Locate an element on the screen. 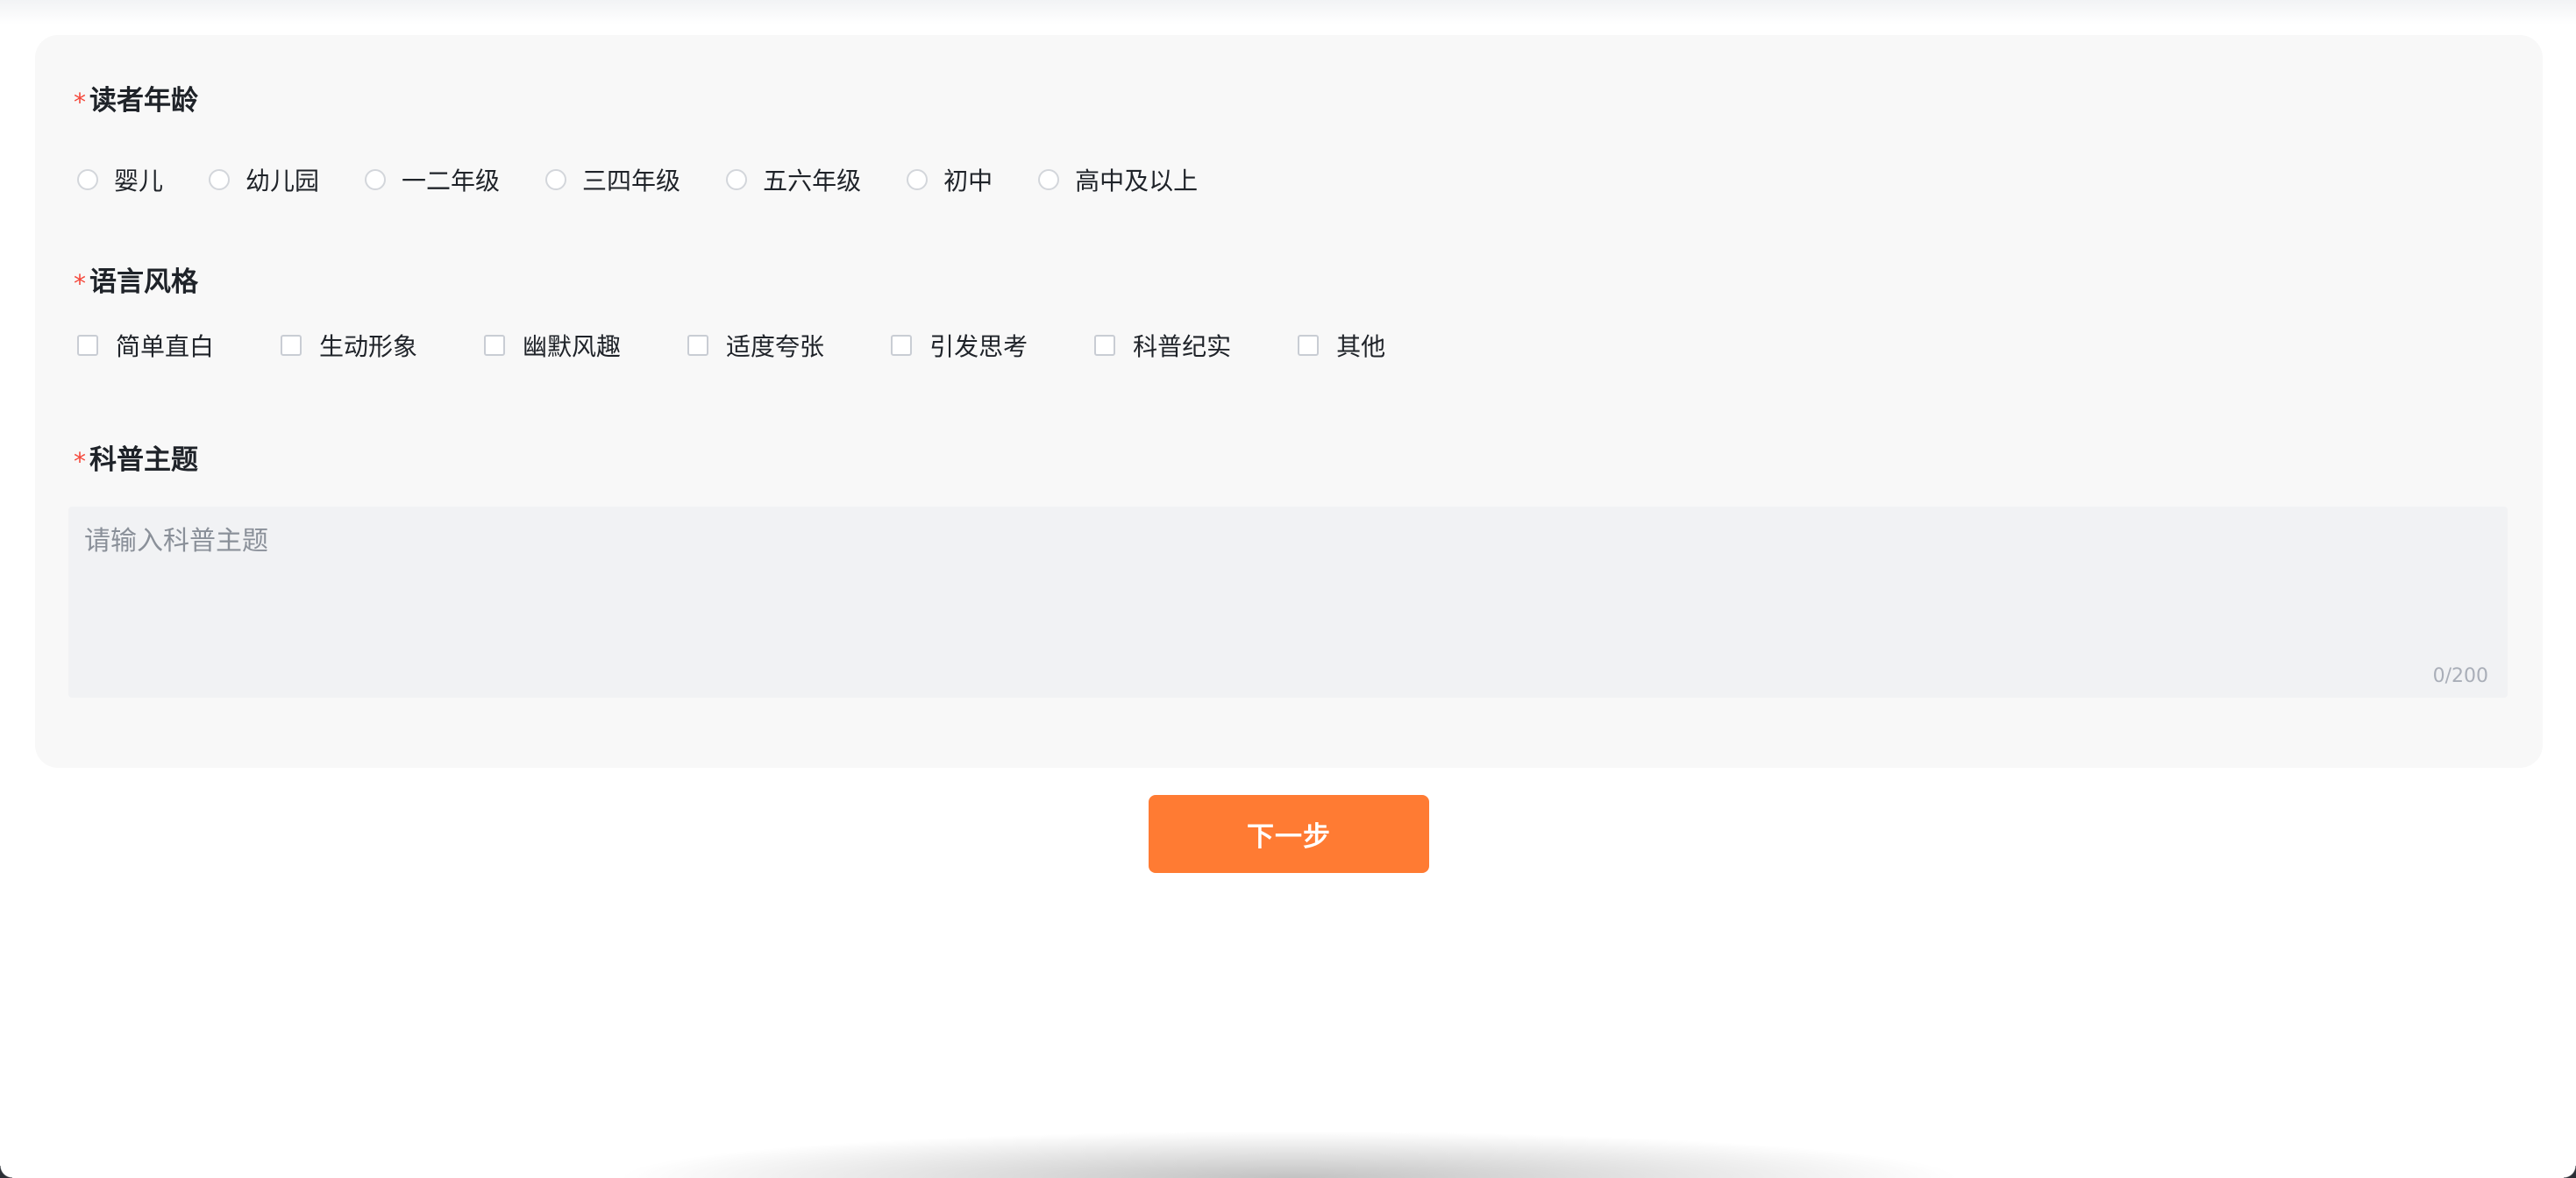  reader-age-radio-group: 婴儿 幼儿园 一二年级 三四年级 五六年级 初中 高中及以上 is located at coordinates (660, 179).